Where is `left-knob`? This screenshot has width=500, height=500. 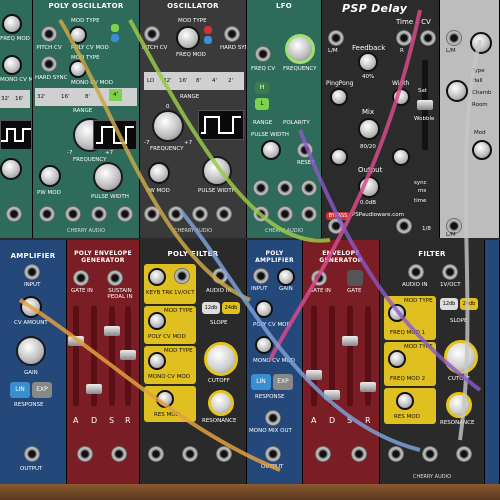 left-knob is located at coordinates (339, 157).